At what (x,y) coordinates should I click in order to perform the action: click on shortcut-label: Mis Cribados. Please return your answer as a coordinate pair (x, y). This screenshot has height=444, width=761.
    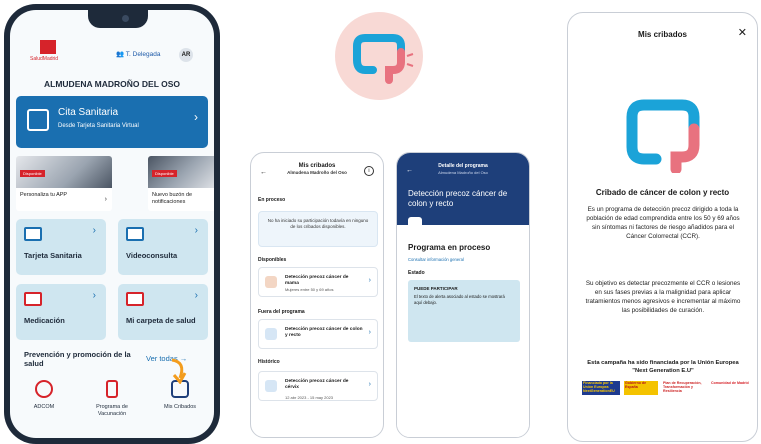
    Looking at the image, I should click on (180, 407).